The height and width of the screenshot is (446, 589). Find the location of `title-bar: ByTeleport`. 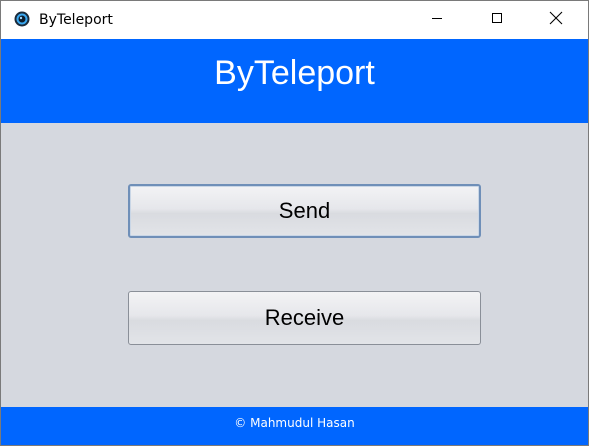

title-bar: ByTeleport is located at coordinates (294, 20).